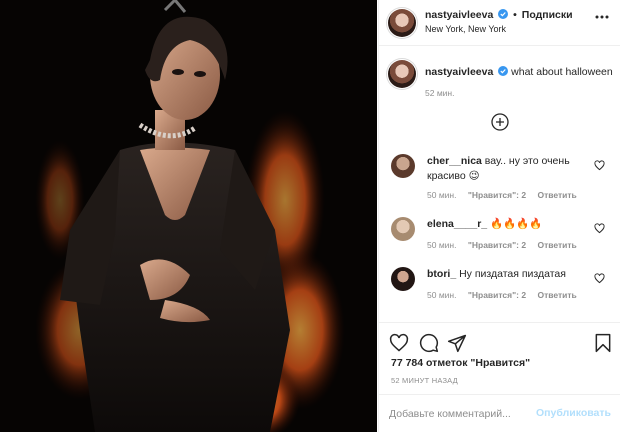 This screenshot has height=432, width=620. What do you see at coordinates (459, 72) in the screenshot?
I see `caption-username: nastyaivleeva` at bounding box center [459, 72].